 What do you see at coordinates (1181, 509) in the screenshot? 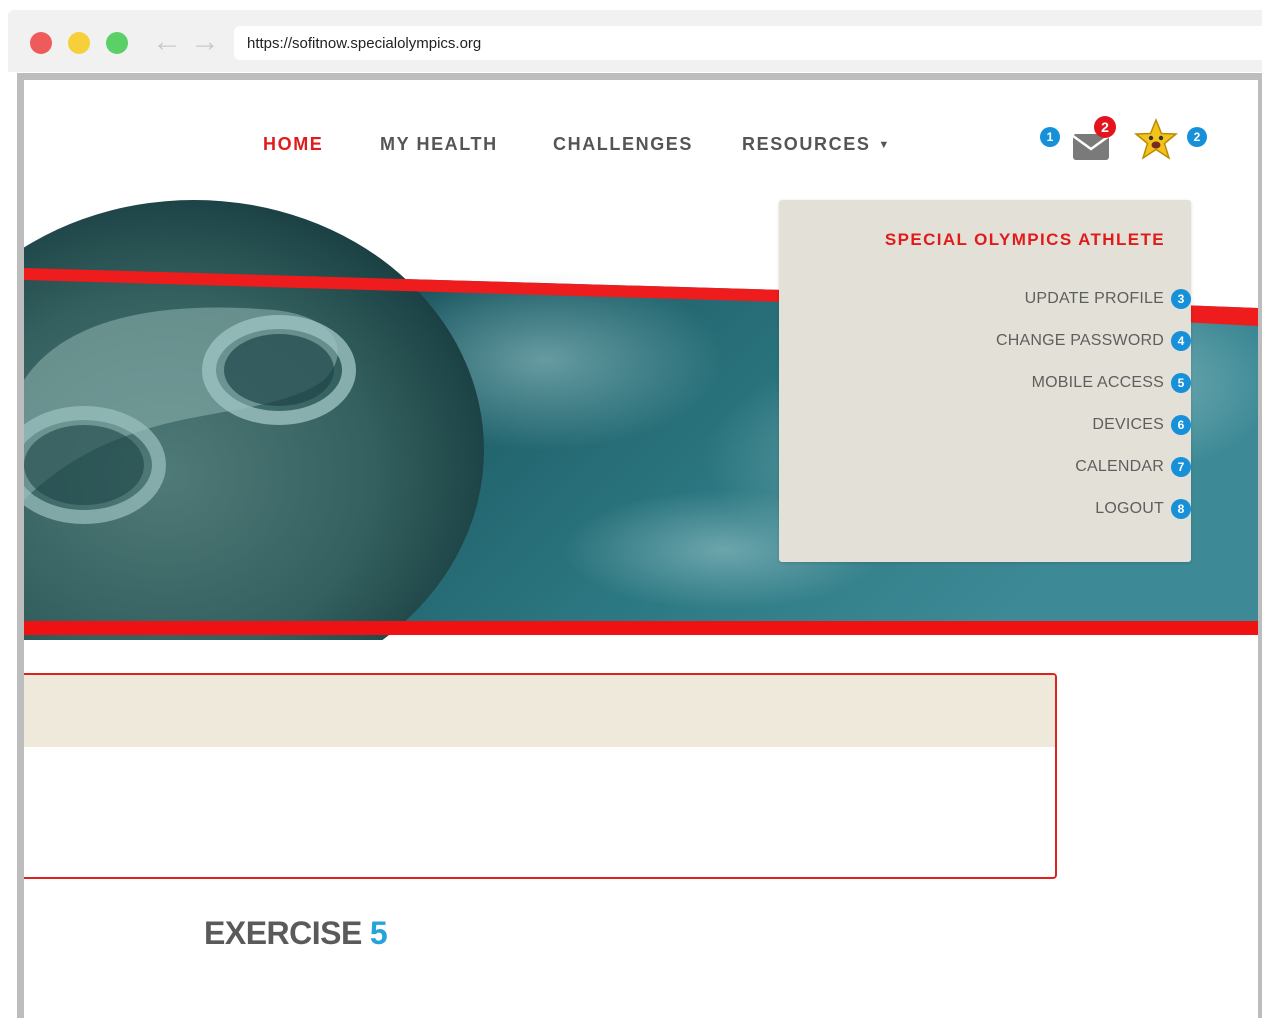
I see `marker-badge-8: 8` at bounding box center [1181, 509].